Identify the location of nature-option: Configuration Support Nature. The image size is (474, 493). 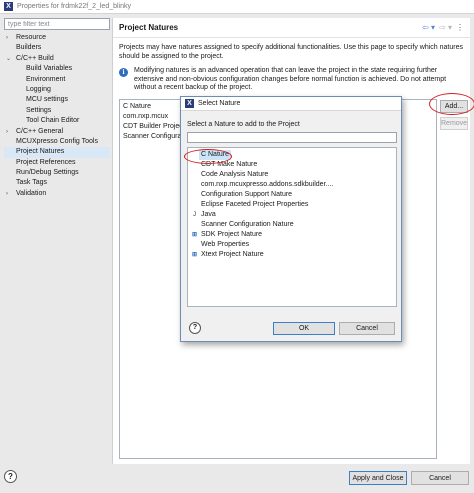
(292, 195).